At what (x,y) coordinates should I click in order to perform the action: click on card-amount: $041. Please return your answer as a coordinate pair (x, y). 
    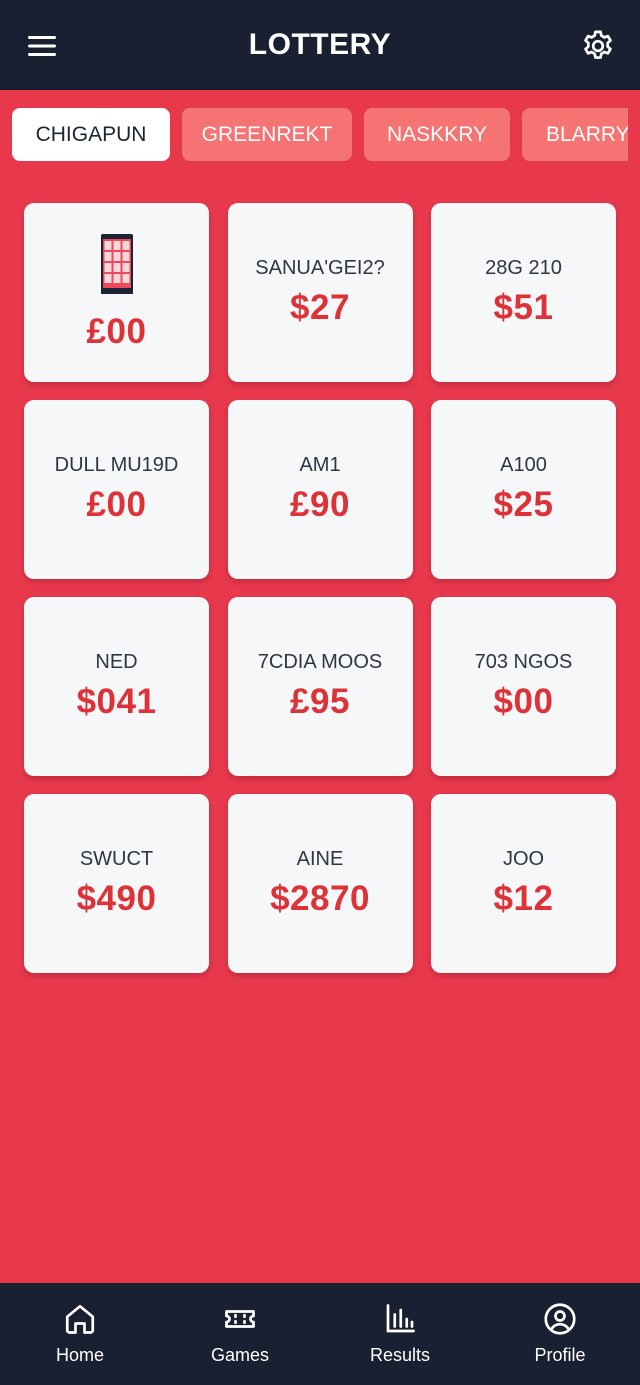
    Looking at the image, I should click on (116, 701).